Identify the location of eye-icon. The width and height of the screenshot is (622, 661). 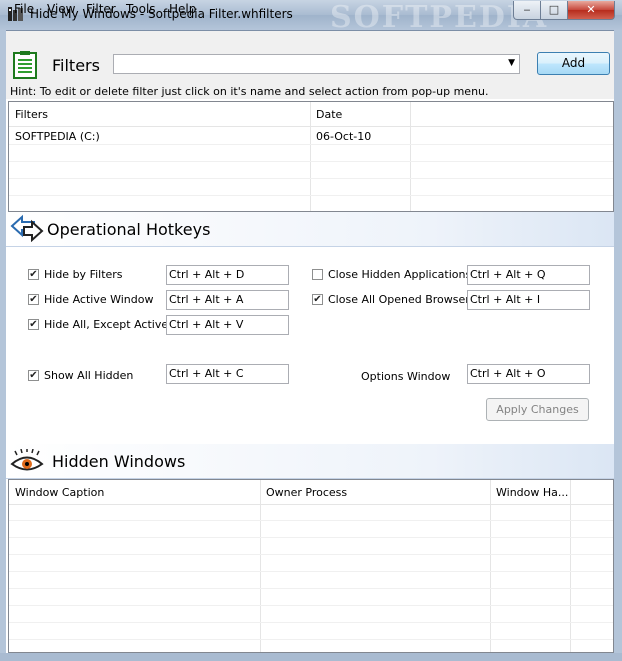
(27, 461).